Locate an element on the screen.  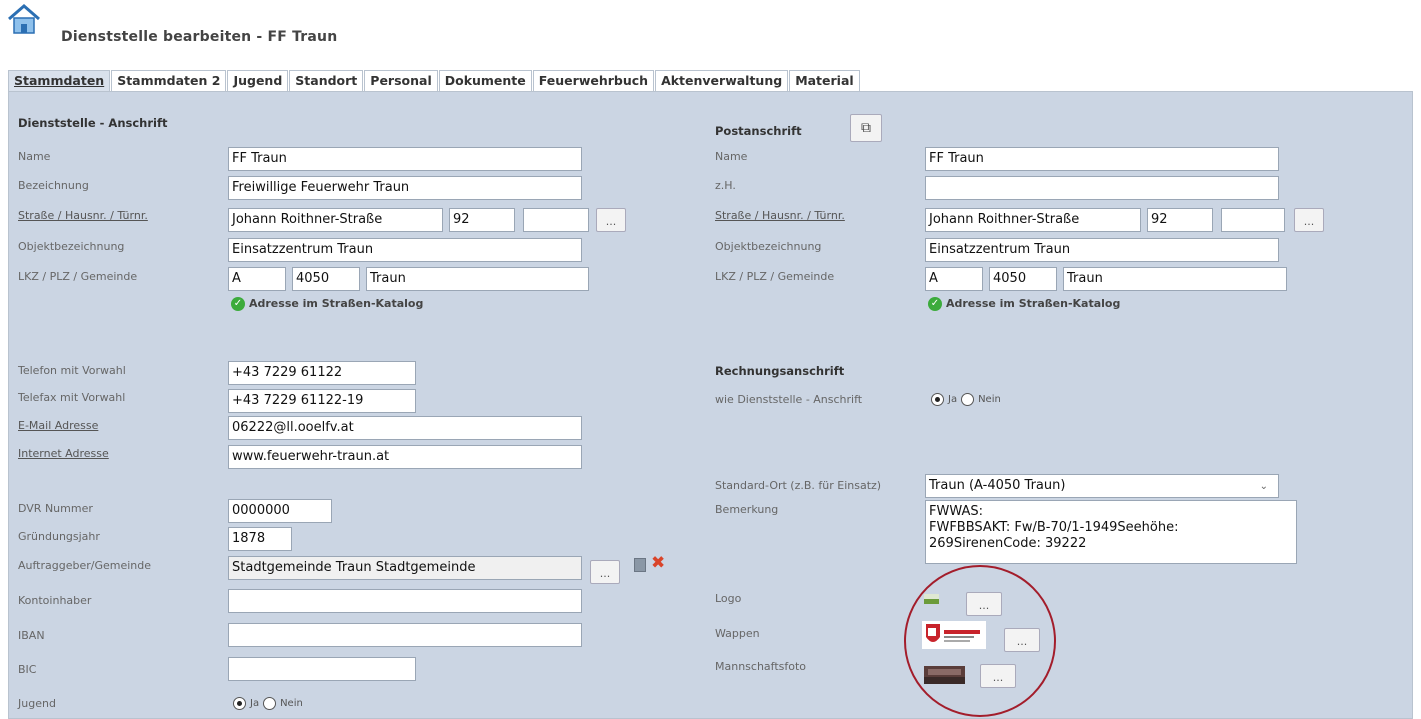
jugend-nein-radio is located at coordinates (270, 703).